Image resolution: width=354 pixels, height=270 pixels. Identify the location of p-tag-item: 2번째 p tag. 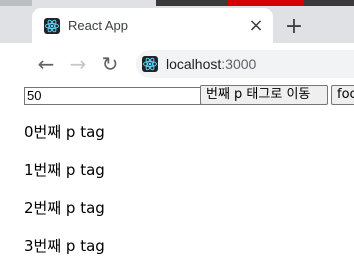
(64, 208).